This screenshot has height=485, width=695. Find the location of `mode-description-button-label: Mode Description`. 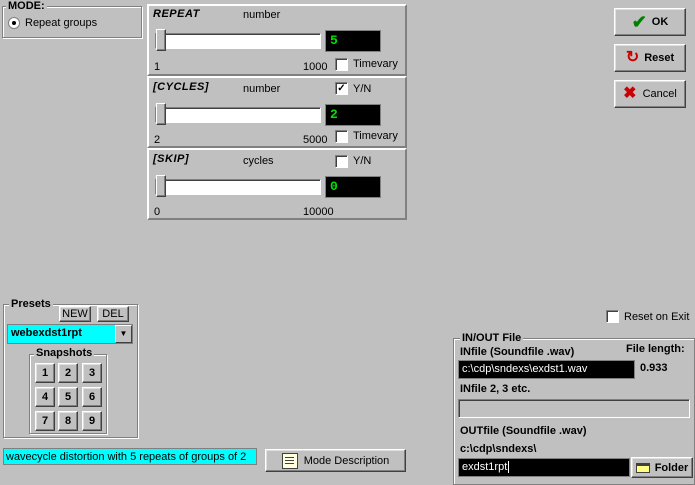

mode-description-button-label: Mode Description is located at coordinates (346, 460).